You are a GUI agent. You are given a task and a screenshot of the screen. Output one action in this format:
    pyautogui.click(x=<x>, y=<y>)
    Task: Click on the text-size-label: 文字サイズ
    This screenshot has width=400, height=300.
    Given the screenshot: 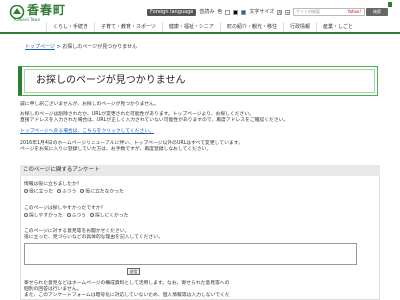 What is the action you would take?
    pyautogui.click(x=262, y=12)
    